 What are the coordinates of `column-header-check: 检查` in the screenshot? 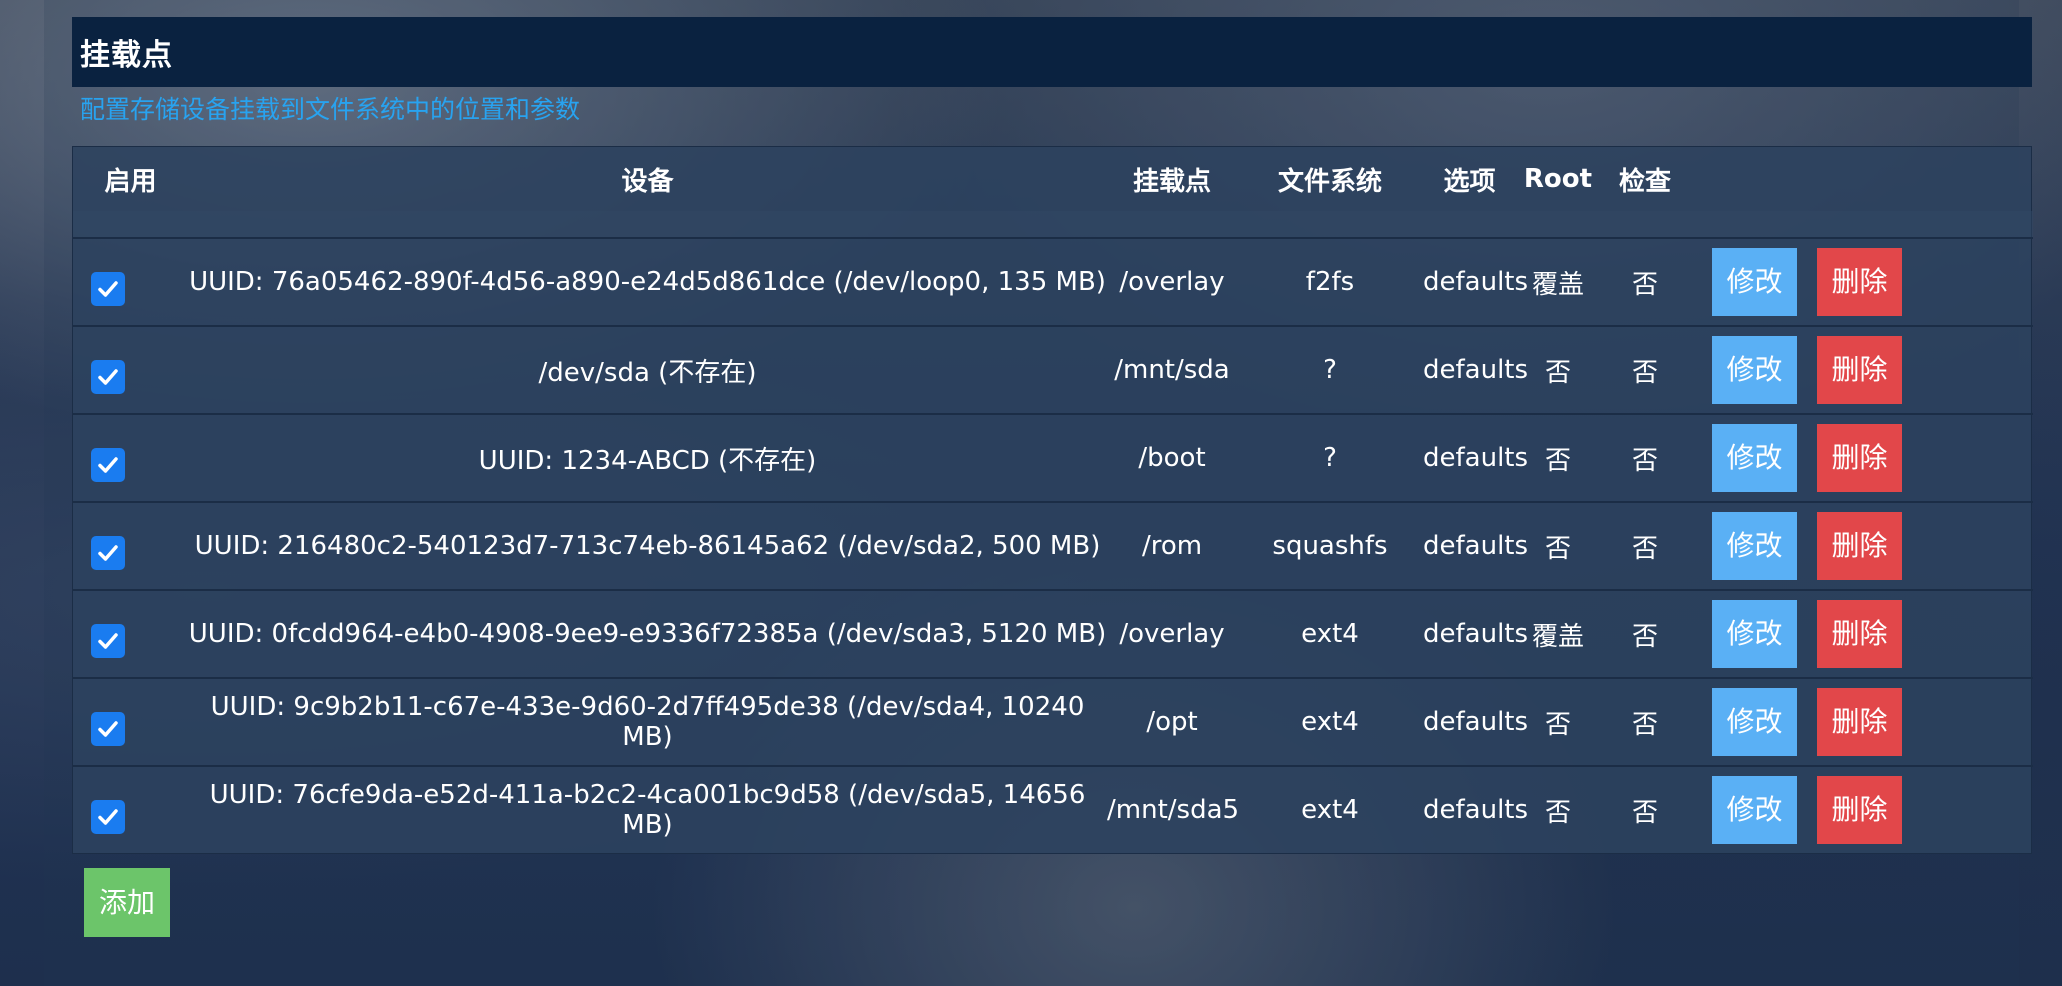 It's located at (1644, 181).